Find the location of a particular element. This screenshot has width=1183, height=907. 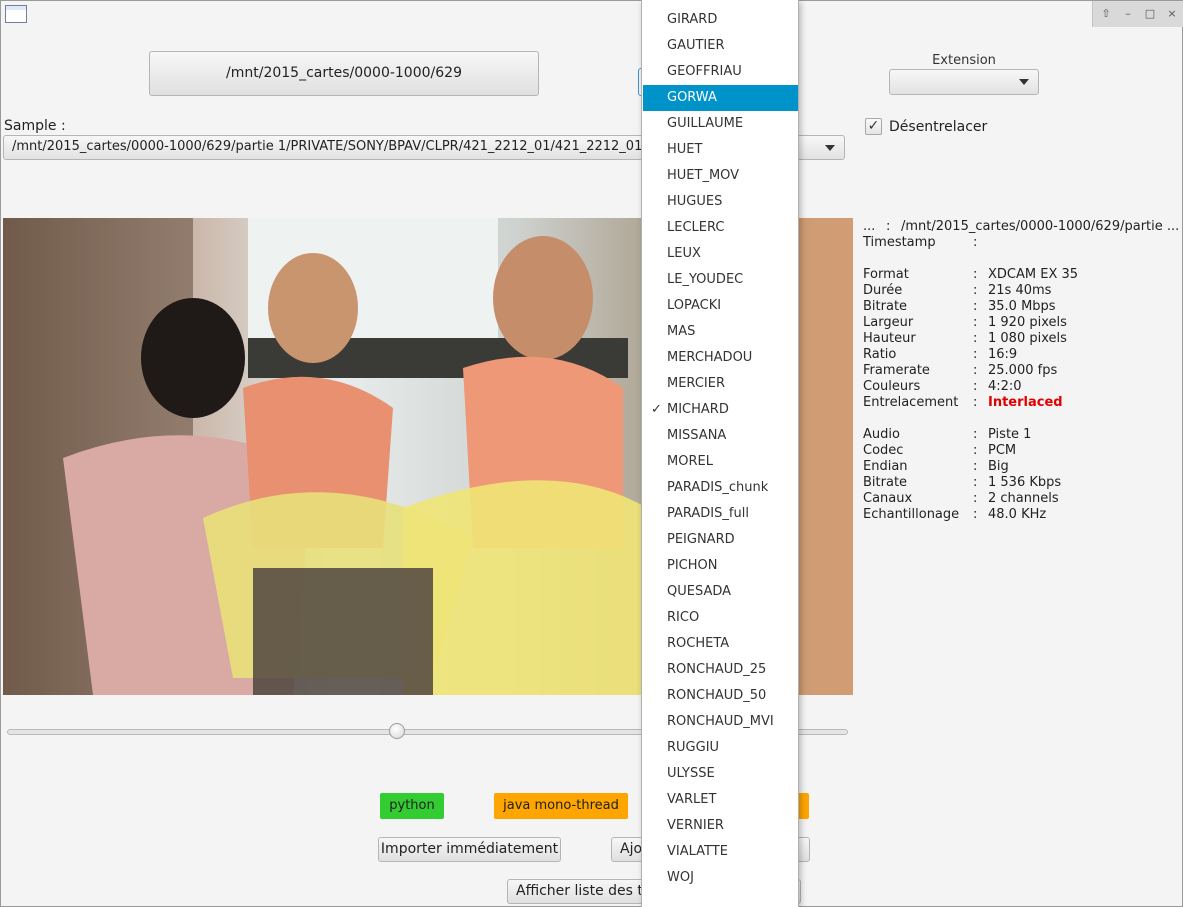

dropdown-item: MISSANA is located at coordinates (720, 436).